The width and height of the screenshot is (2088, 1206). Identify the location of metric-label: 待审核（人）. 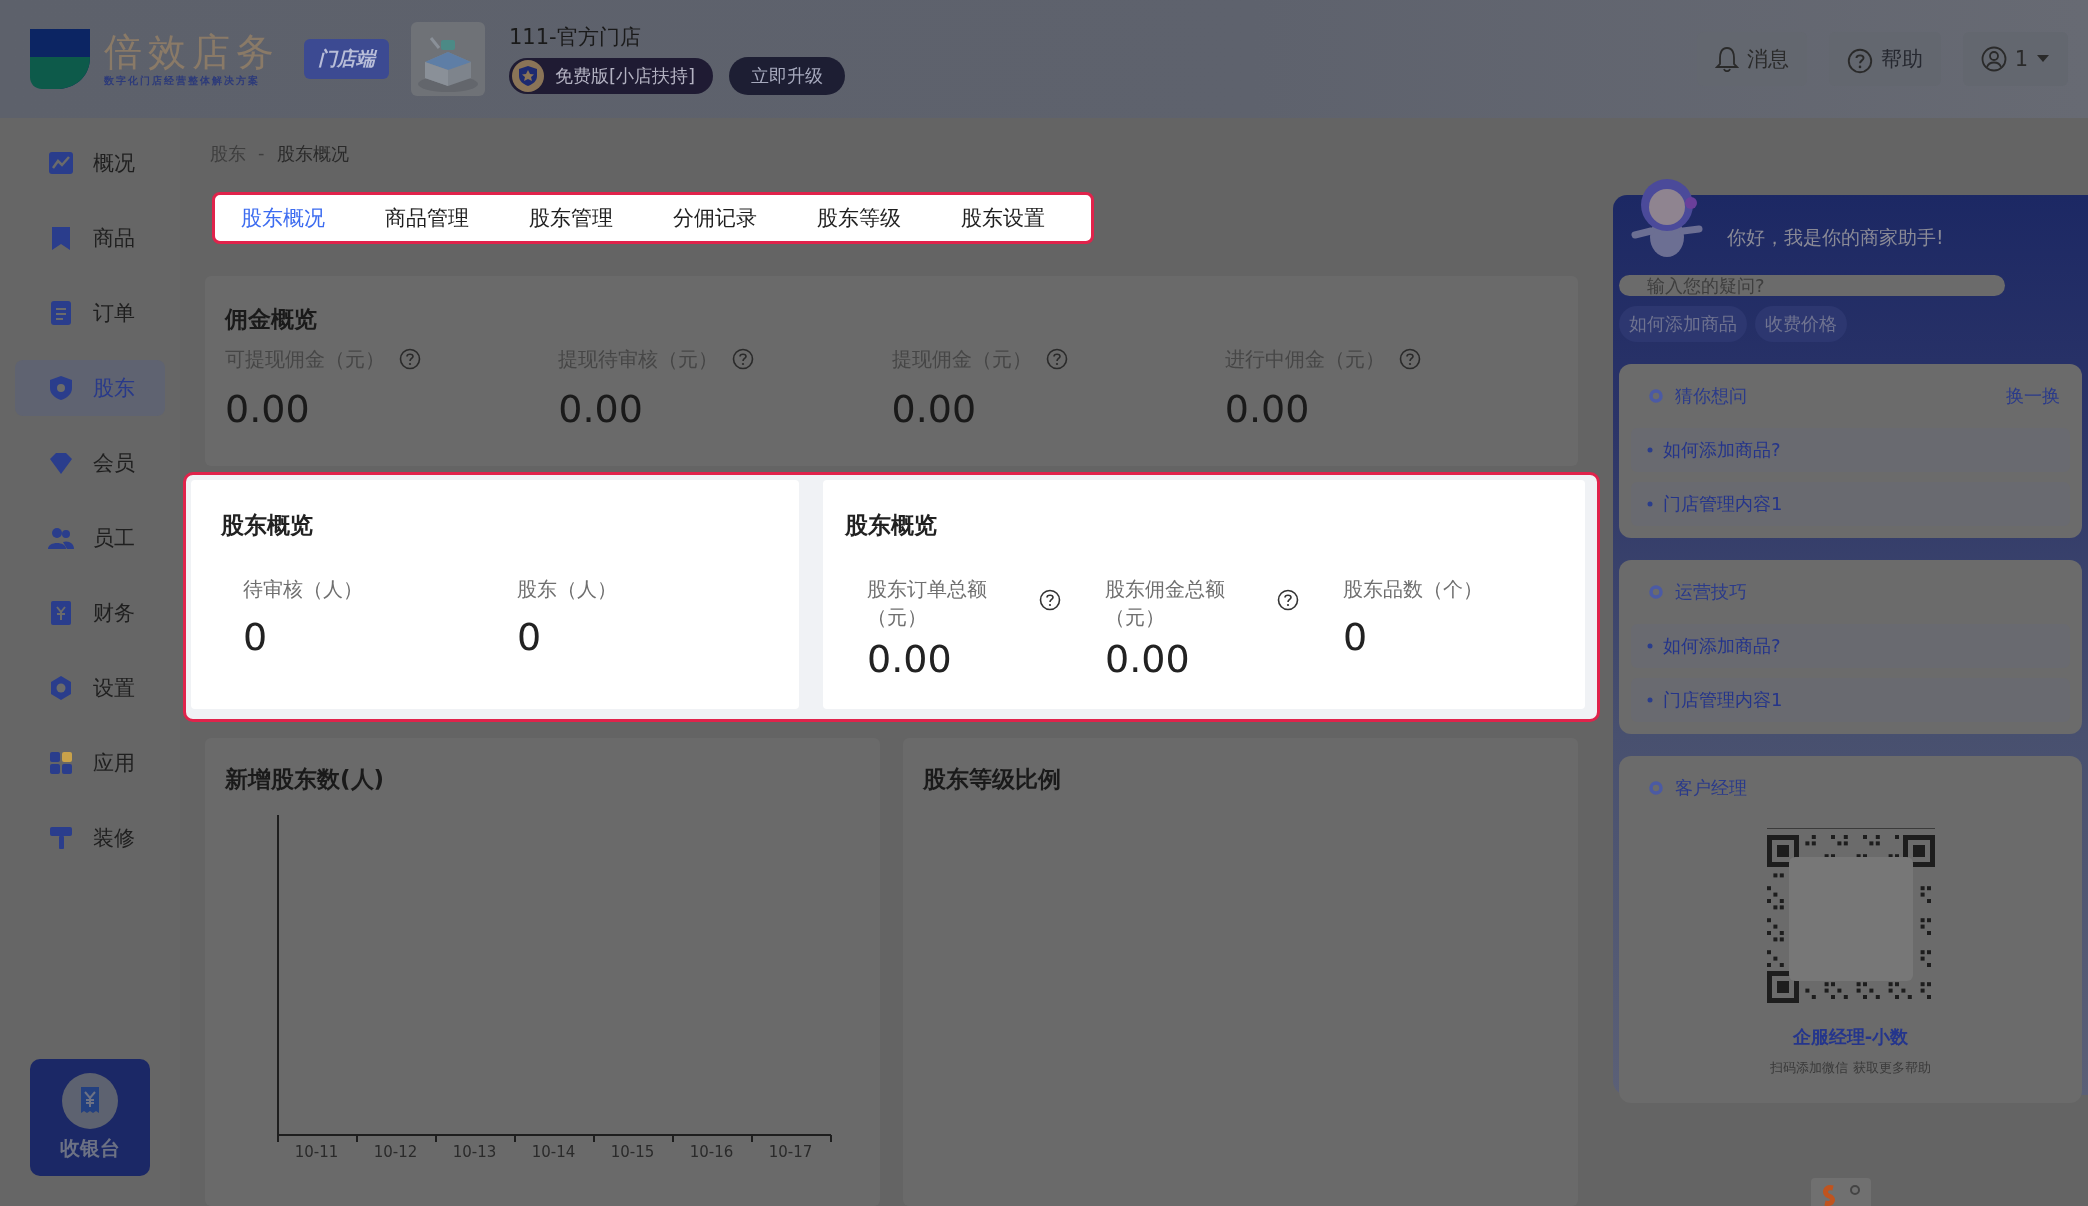
(303, 589).